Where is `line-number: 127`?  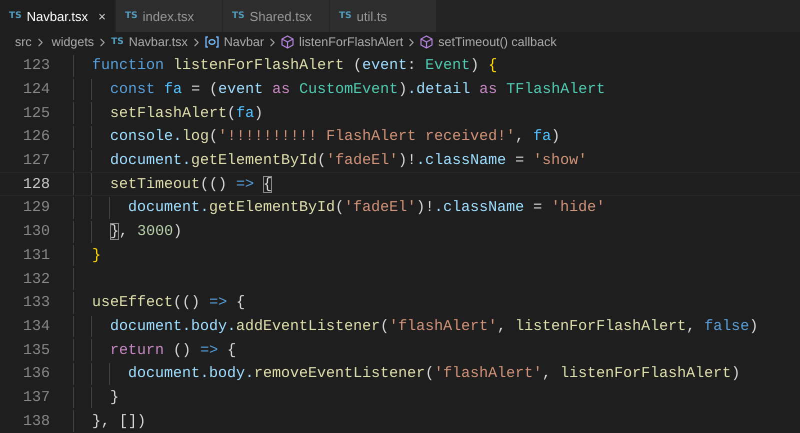
line-number: 127 is located at coordinates (36, 161).